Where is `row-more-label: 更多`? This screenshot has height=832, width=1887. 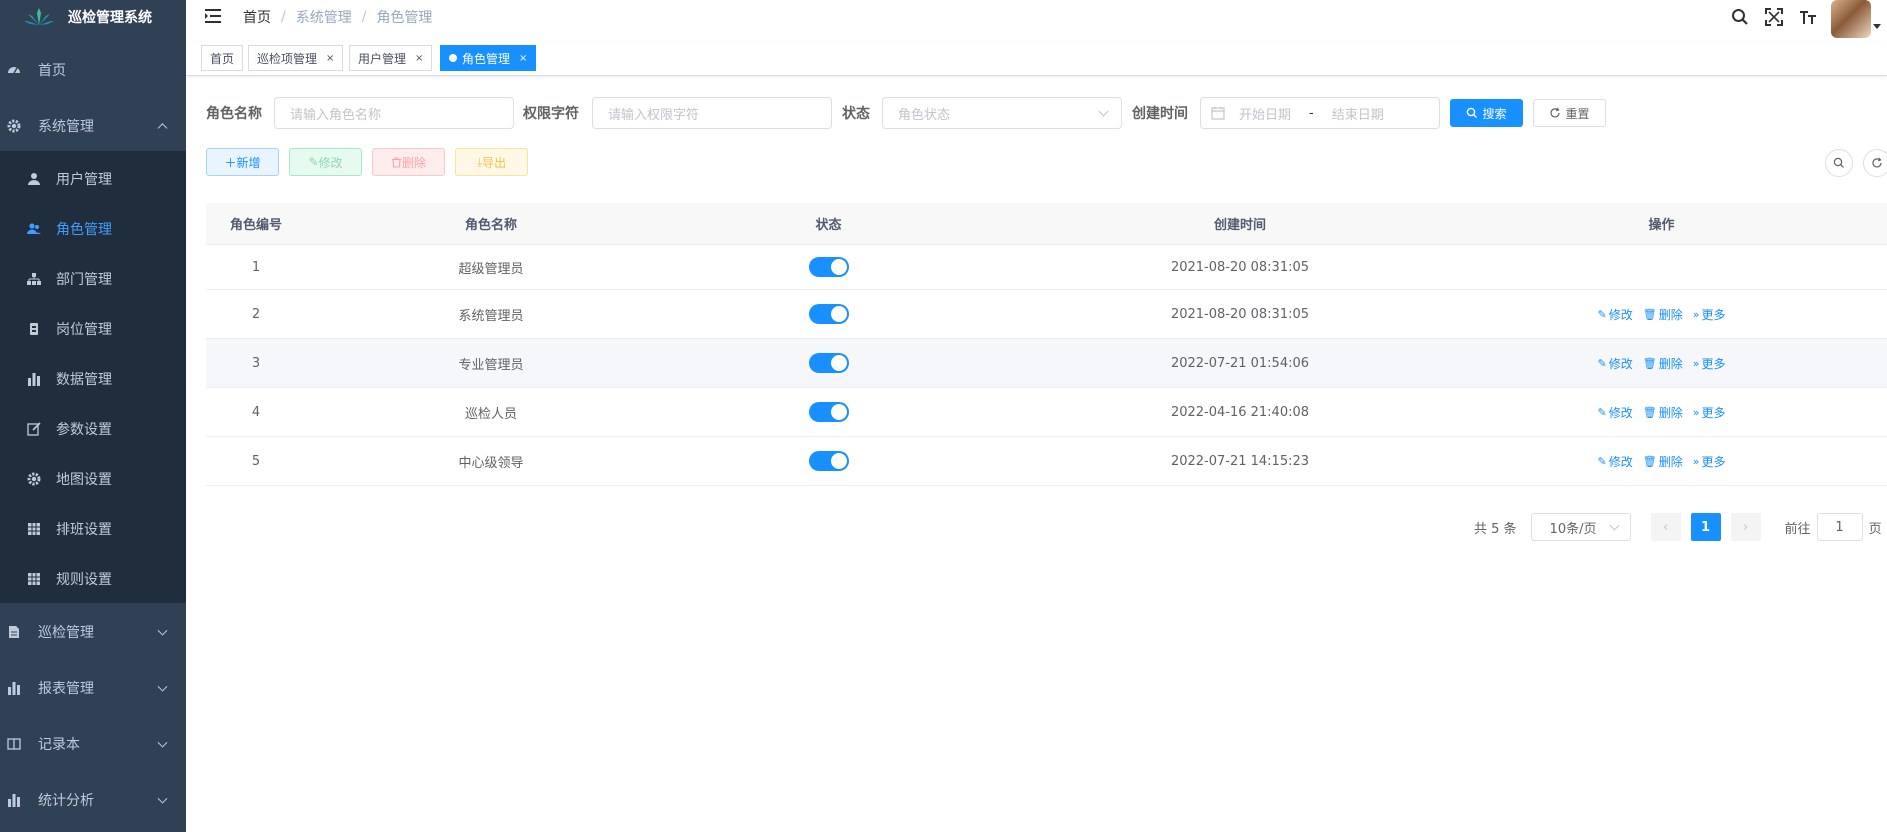 row-more-label: 更多 is located at coordinates (1713, 363).